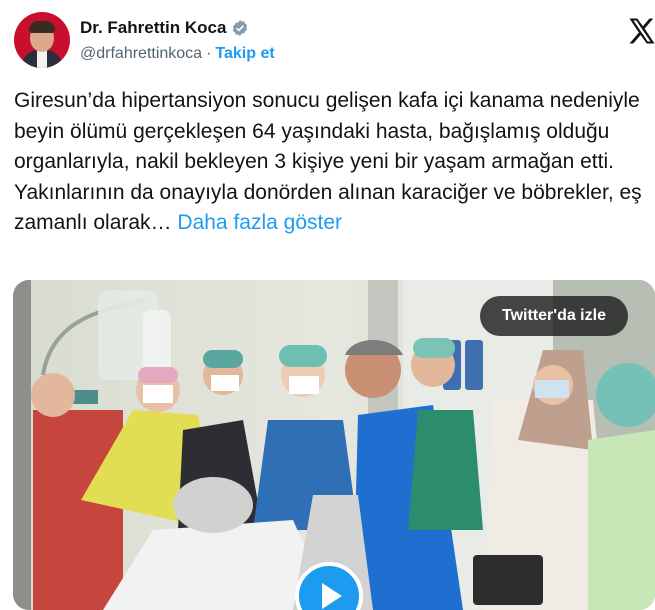 The image size is (655, 610). Describe the element at coordinates (141, 54) in the screenshot. I see `author-handle: @drfahrettinkoca` at that location.